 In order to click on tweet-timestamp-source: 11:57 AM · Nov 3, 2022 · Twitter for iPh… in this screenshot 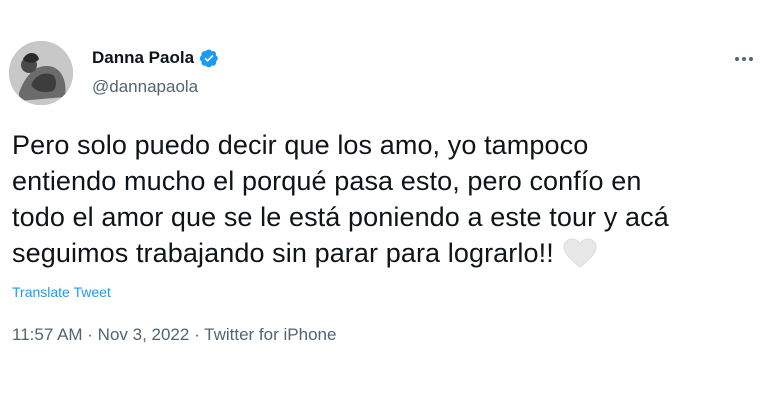, I will do `click(174, 335)`.